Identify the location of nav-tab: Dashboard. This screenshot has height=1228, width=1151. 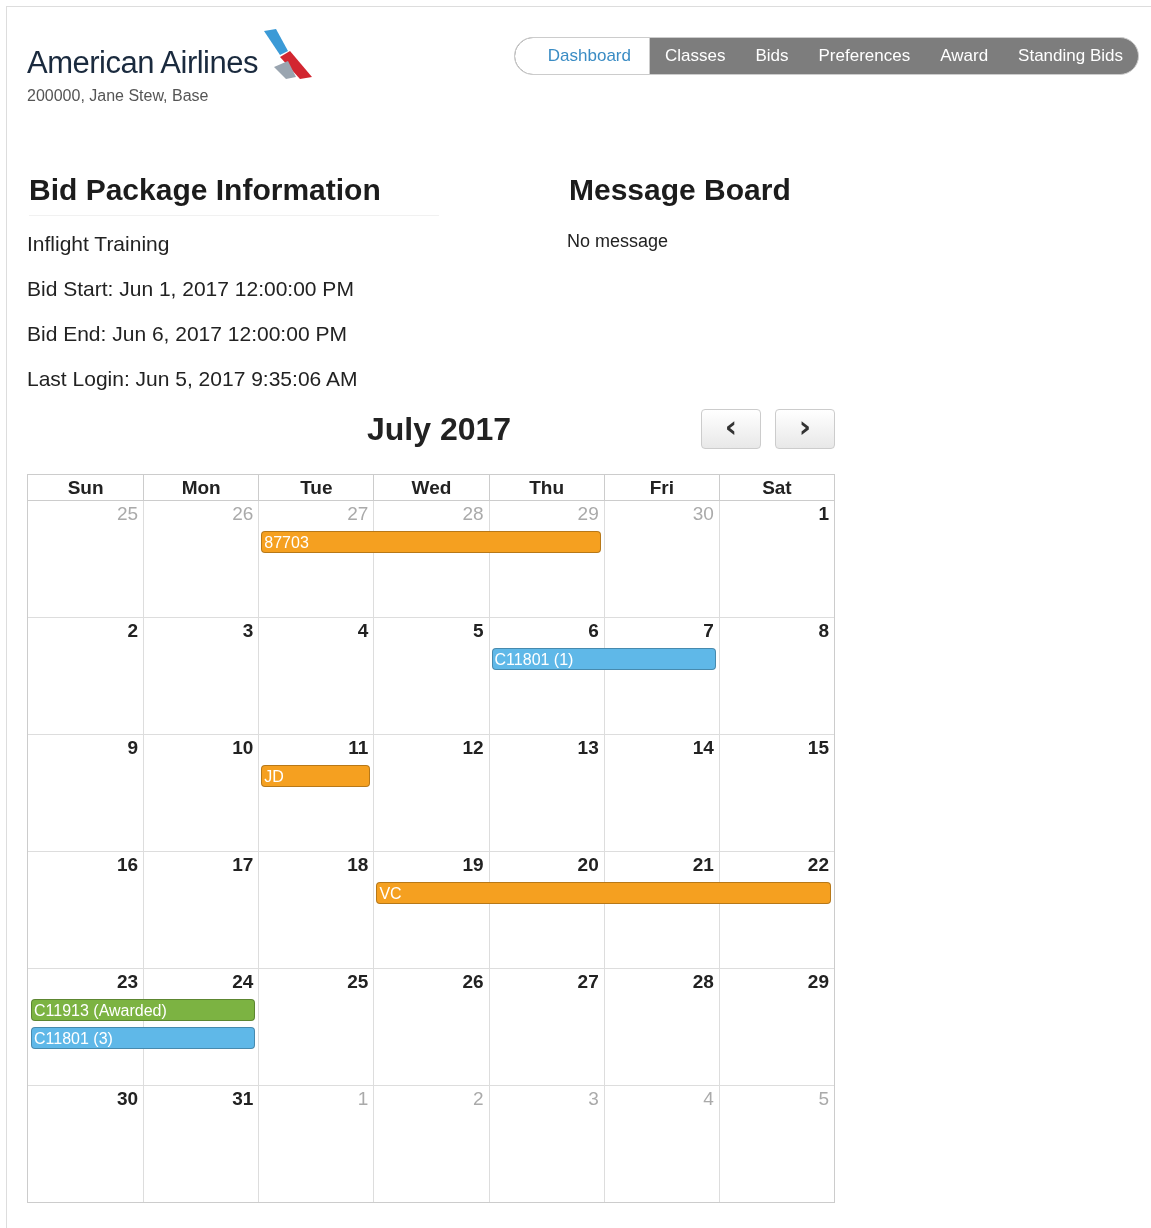
(582, 56).